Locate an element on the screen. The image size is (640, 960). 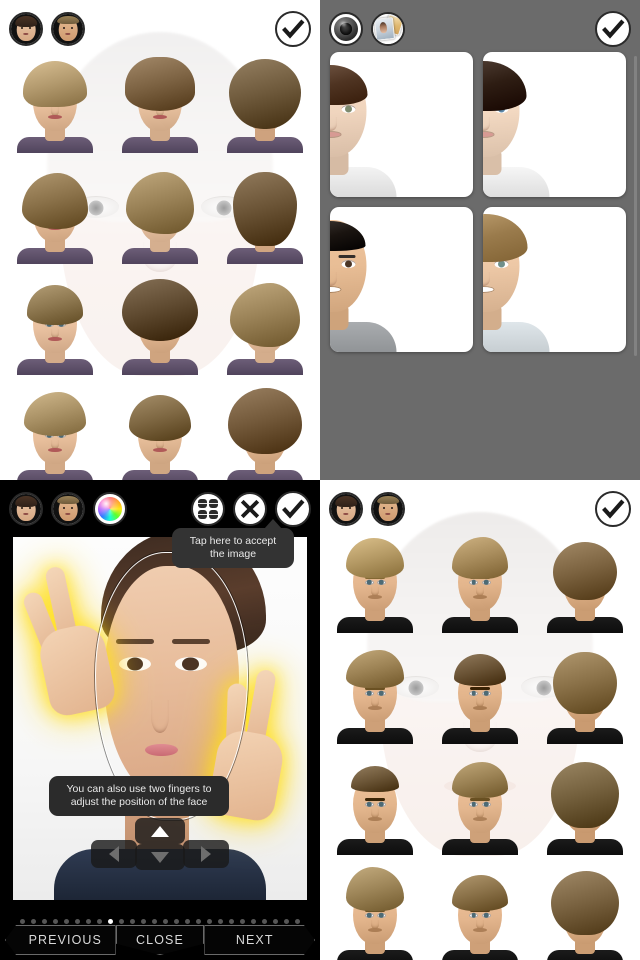
tooltip-accept-hint: Tap here to accept the image is located at coordinates (233, 543).